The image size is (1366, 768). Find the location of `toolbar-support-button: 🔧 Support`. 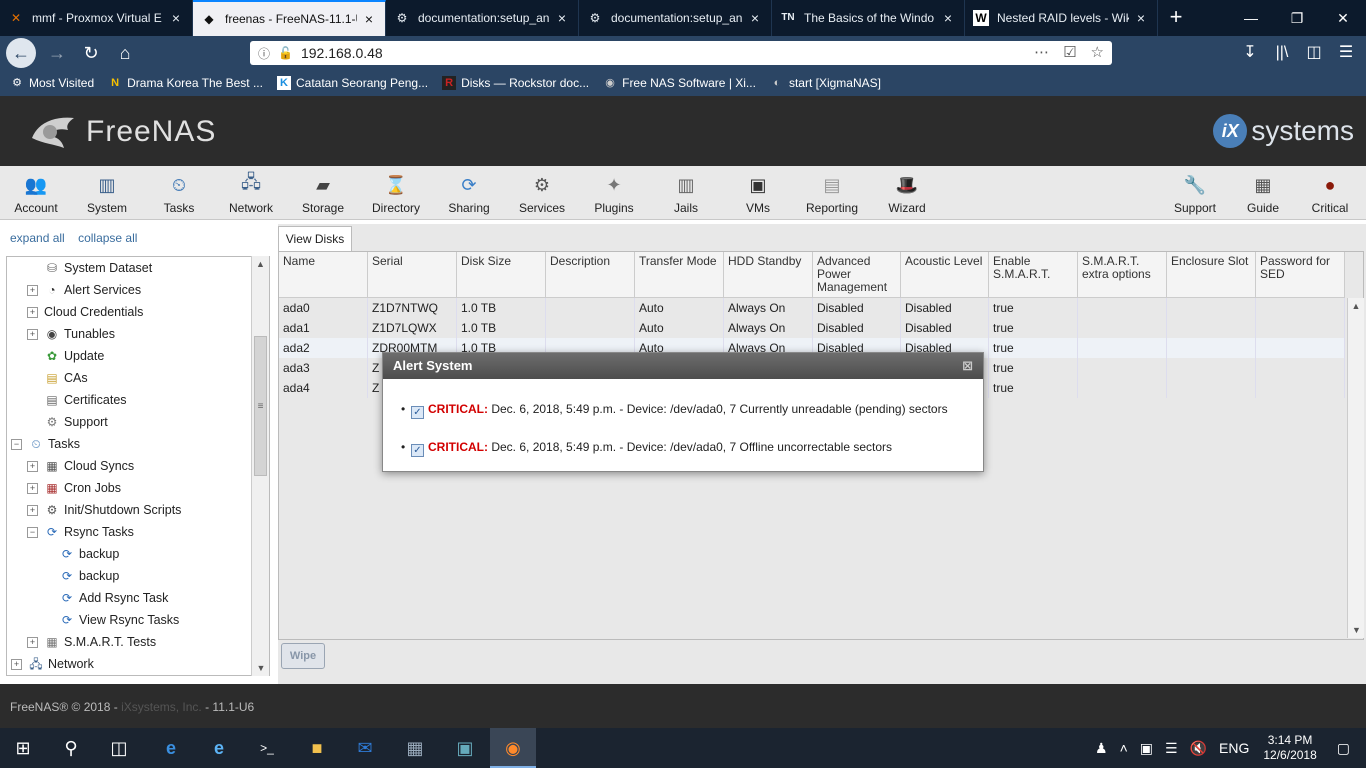

toolbar-support-button: 🔧 Support is located at coordinates (1195, 194).